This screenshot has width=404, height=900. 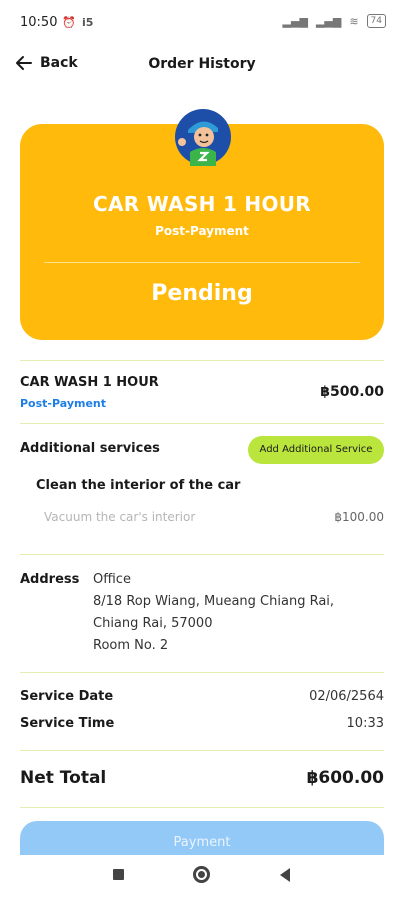 What do you see at coordinates (354, 21) in the screenshot?
I see `wifi-icon: ≋` at bounding box center [354, 21].